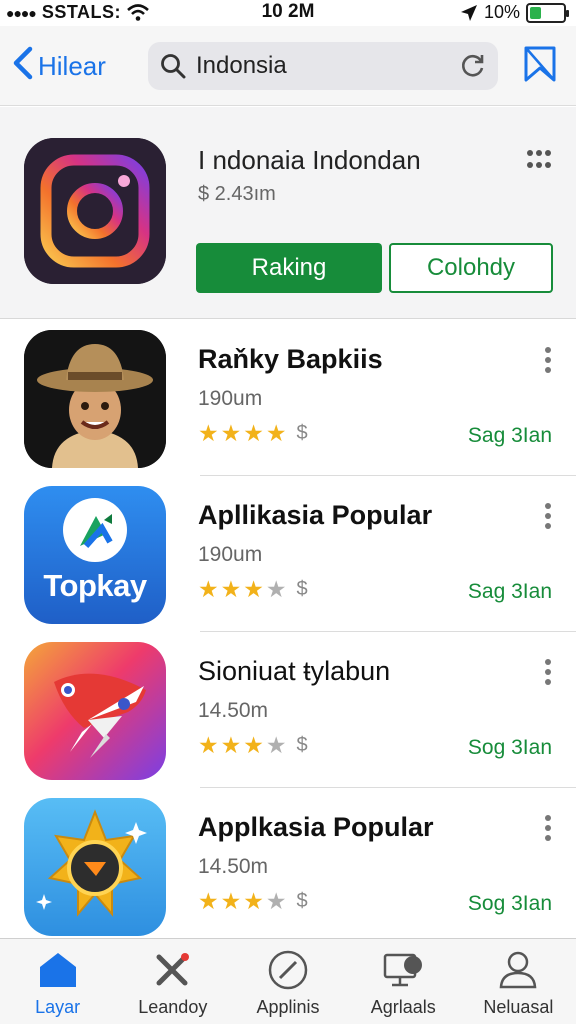 The width and height of the screenshot is (576, 1024). What do you see at coordinates (57, 970) in the screenshot?
I see `home-icon` at bounding box center [57, 970].